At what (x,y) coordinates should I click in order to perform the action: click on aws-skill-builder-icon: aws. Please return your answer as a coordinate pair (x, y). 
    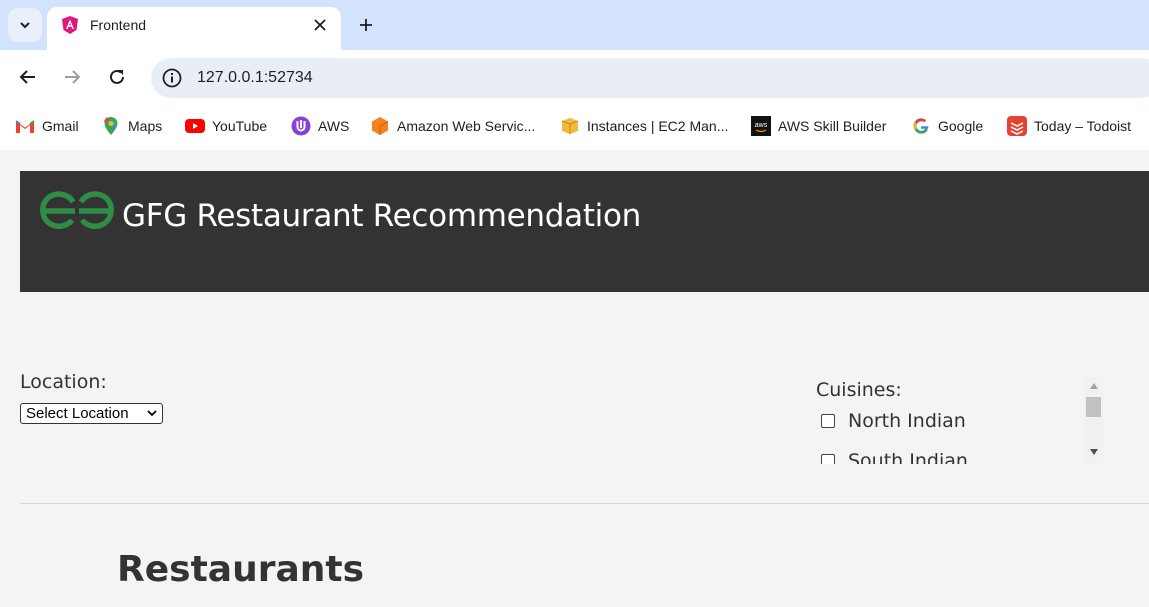
    Looking at the image, I should click on (761, 126).